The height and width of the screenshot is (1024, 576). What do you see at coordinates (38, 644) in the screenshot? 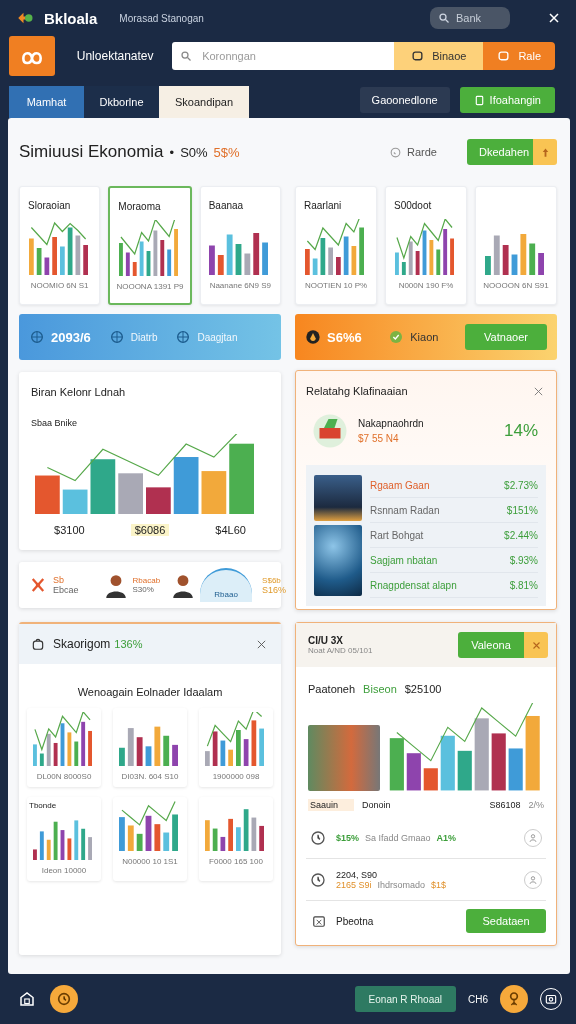
I see `bag-icon` at bounding box center [38, 644].